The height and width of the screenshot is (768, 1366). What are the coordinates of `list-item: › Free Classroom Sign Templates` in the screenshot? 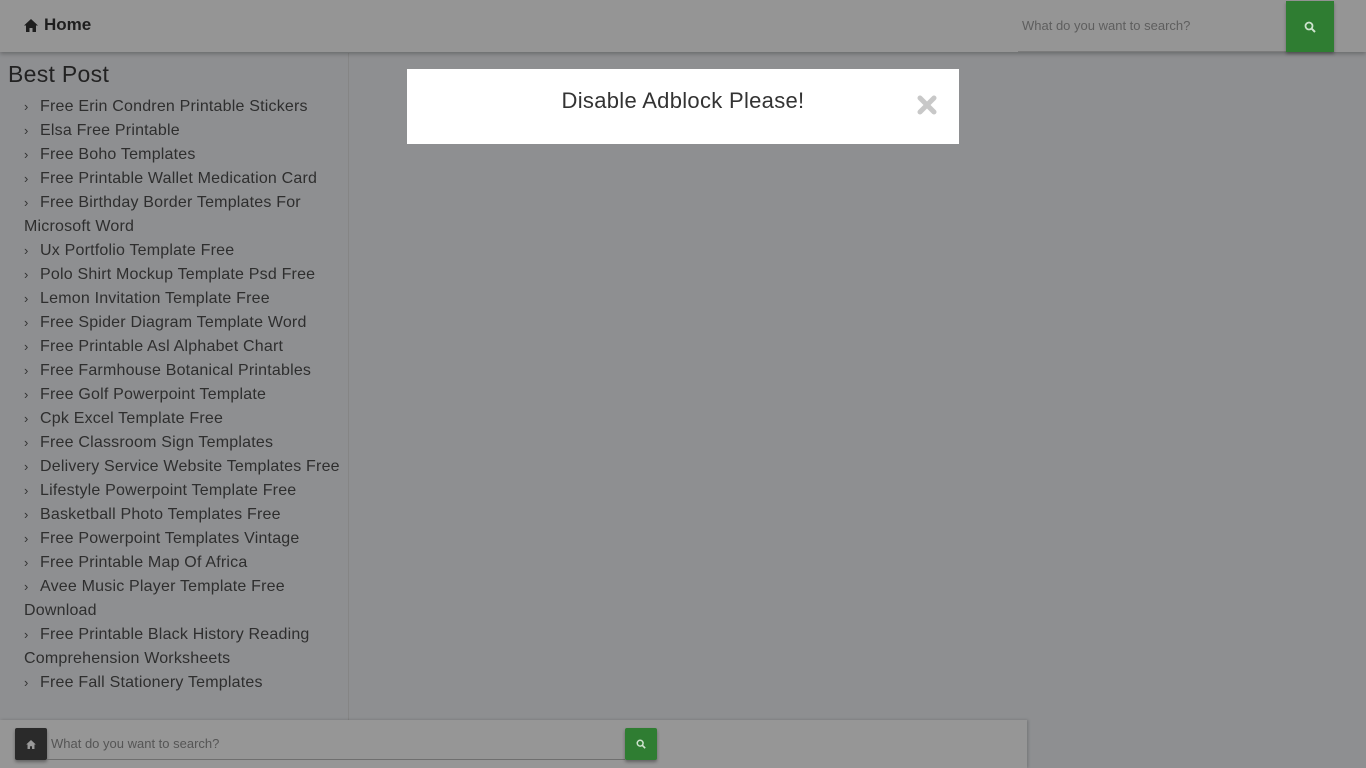 It's located at (184, 443).